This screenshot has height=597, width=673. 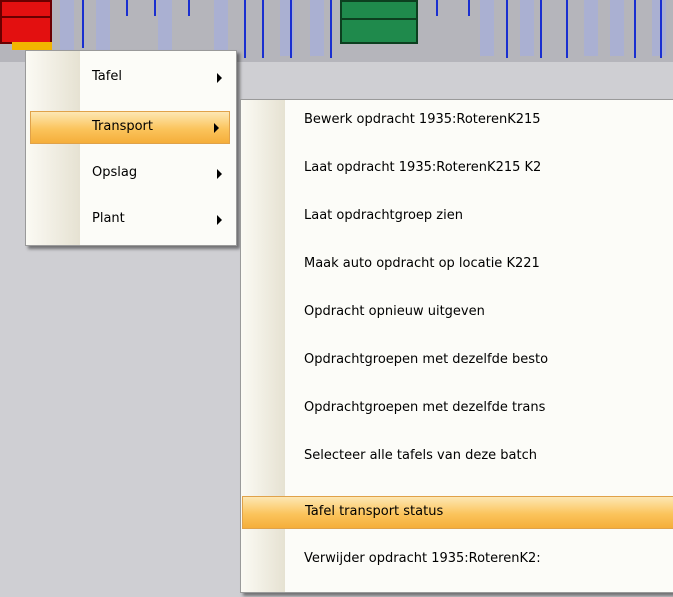 What do you see at coordinates (423, 167) in the screenshot?
I see `menu-item-label: Laat opdracht 1935:RoterenK215 K2` at bounding box center [423, 167].